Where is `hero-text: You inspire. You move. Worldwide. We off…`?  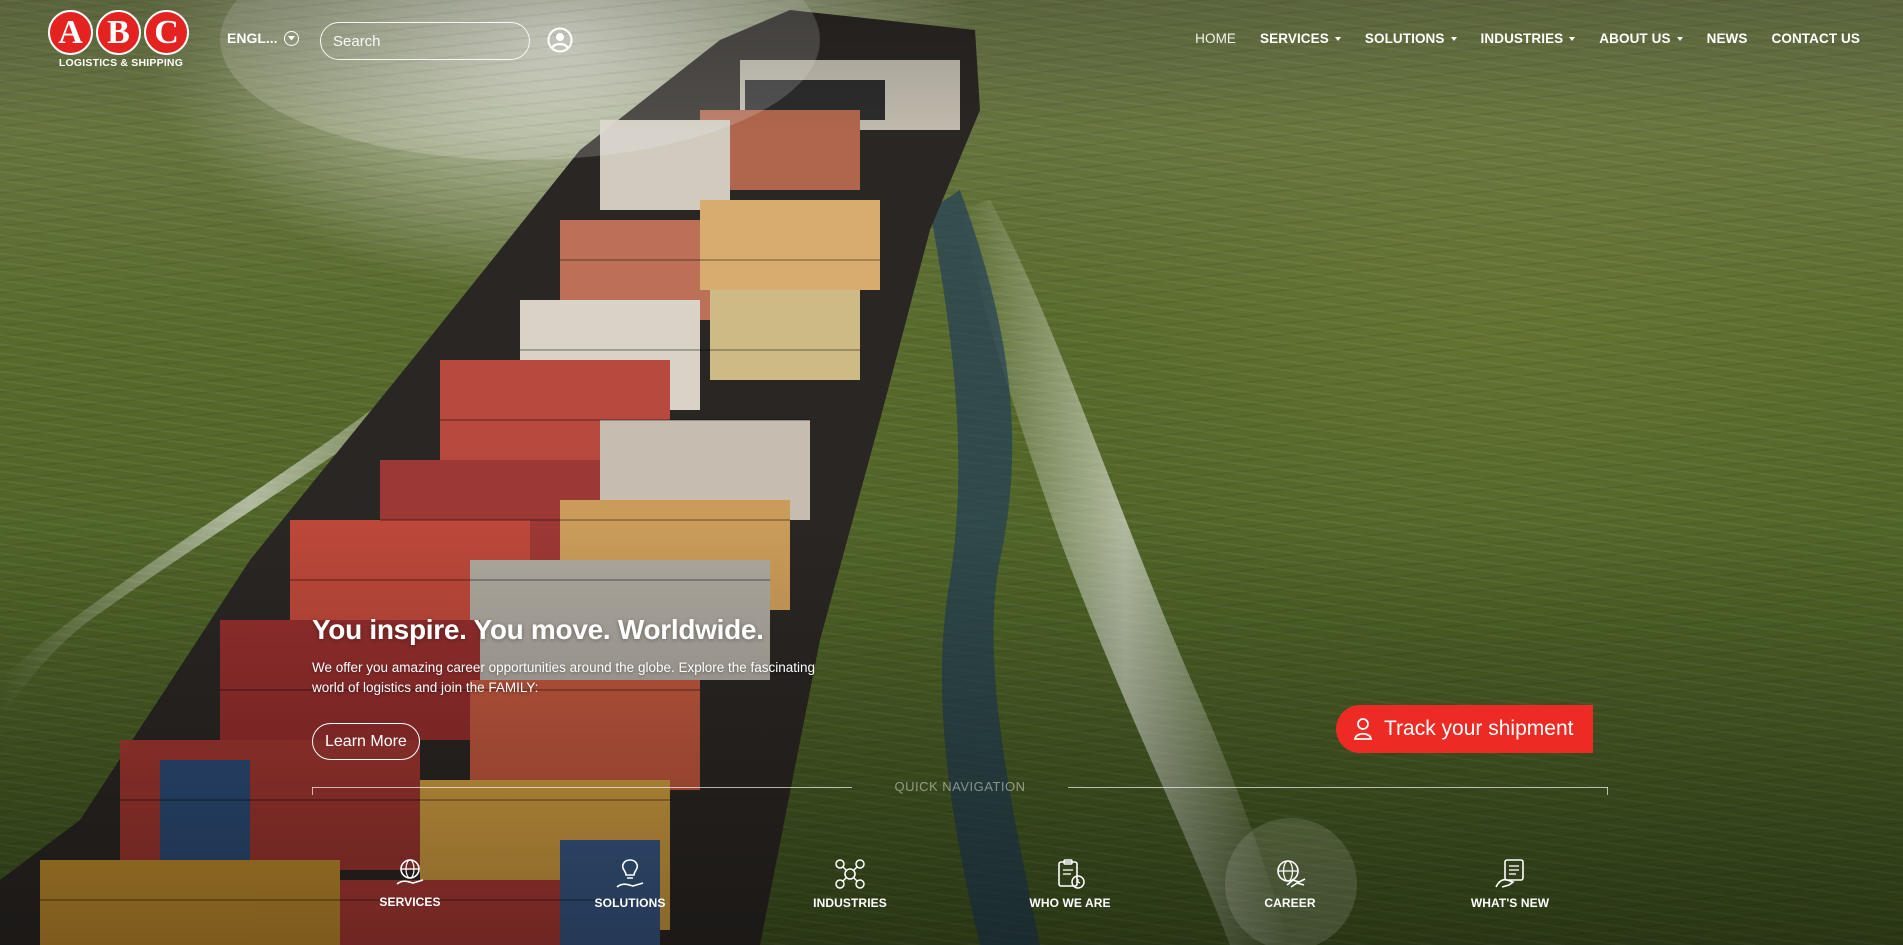 hero-text: You inspire. You move. Worldwide. We off… is located at coordinates (582, 656).